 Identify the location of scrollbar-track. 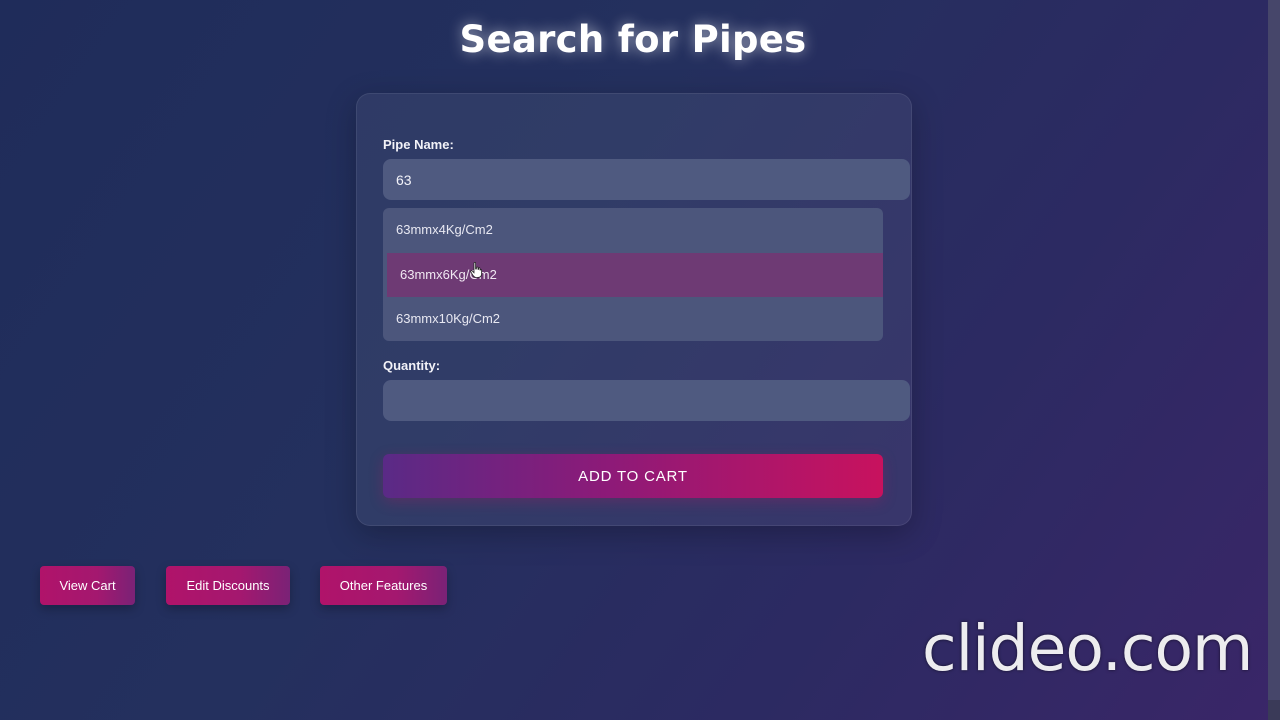
(1274, 360).